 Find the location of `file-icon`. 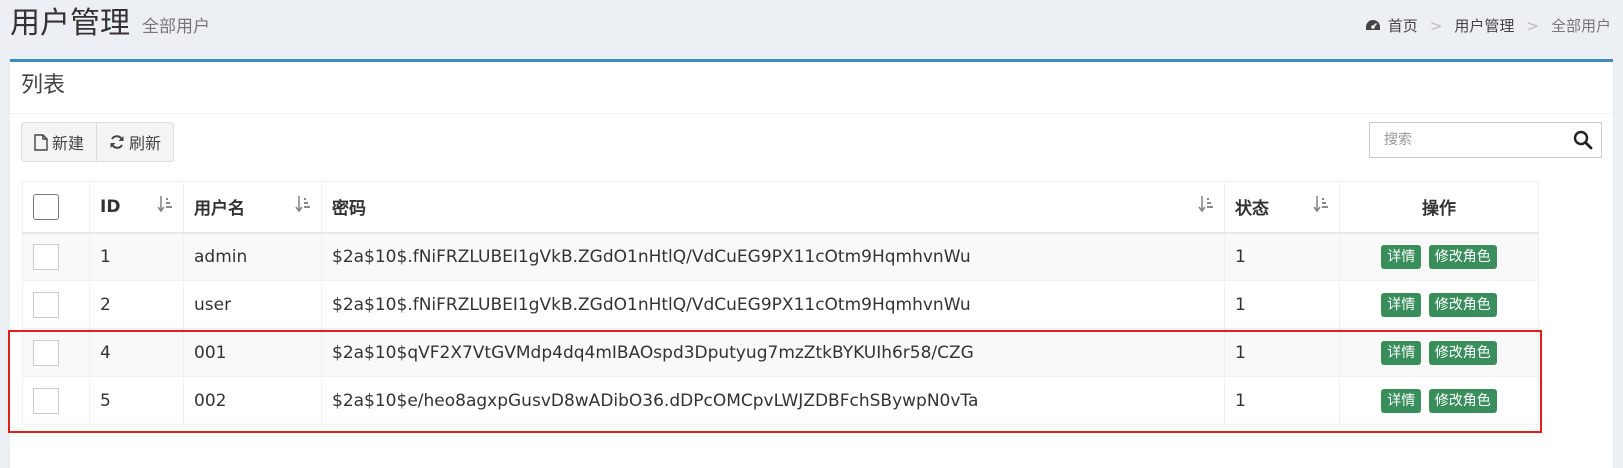

file-icon is located at coordinates (41, 142).